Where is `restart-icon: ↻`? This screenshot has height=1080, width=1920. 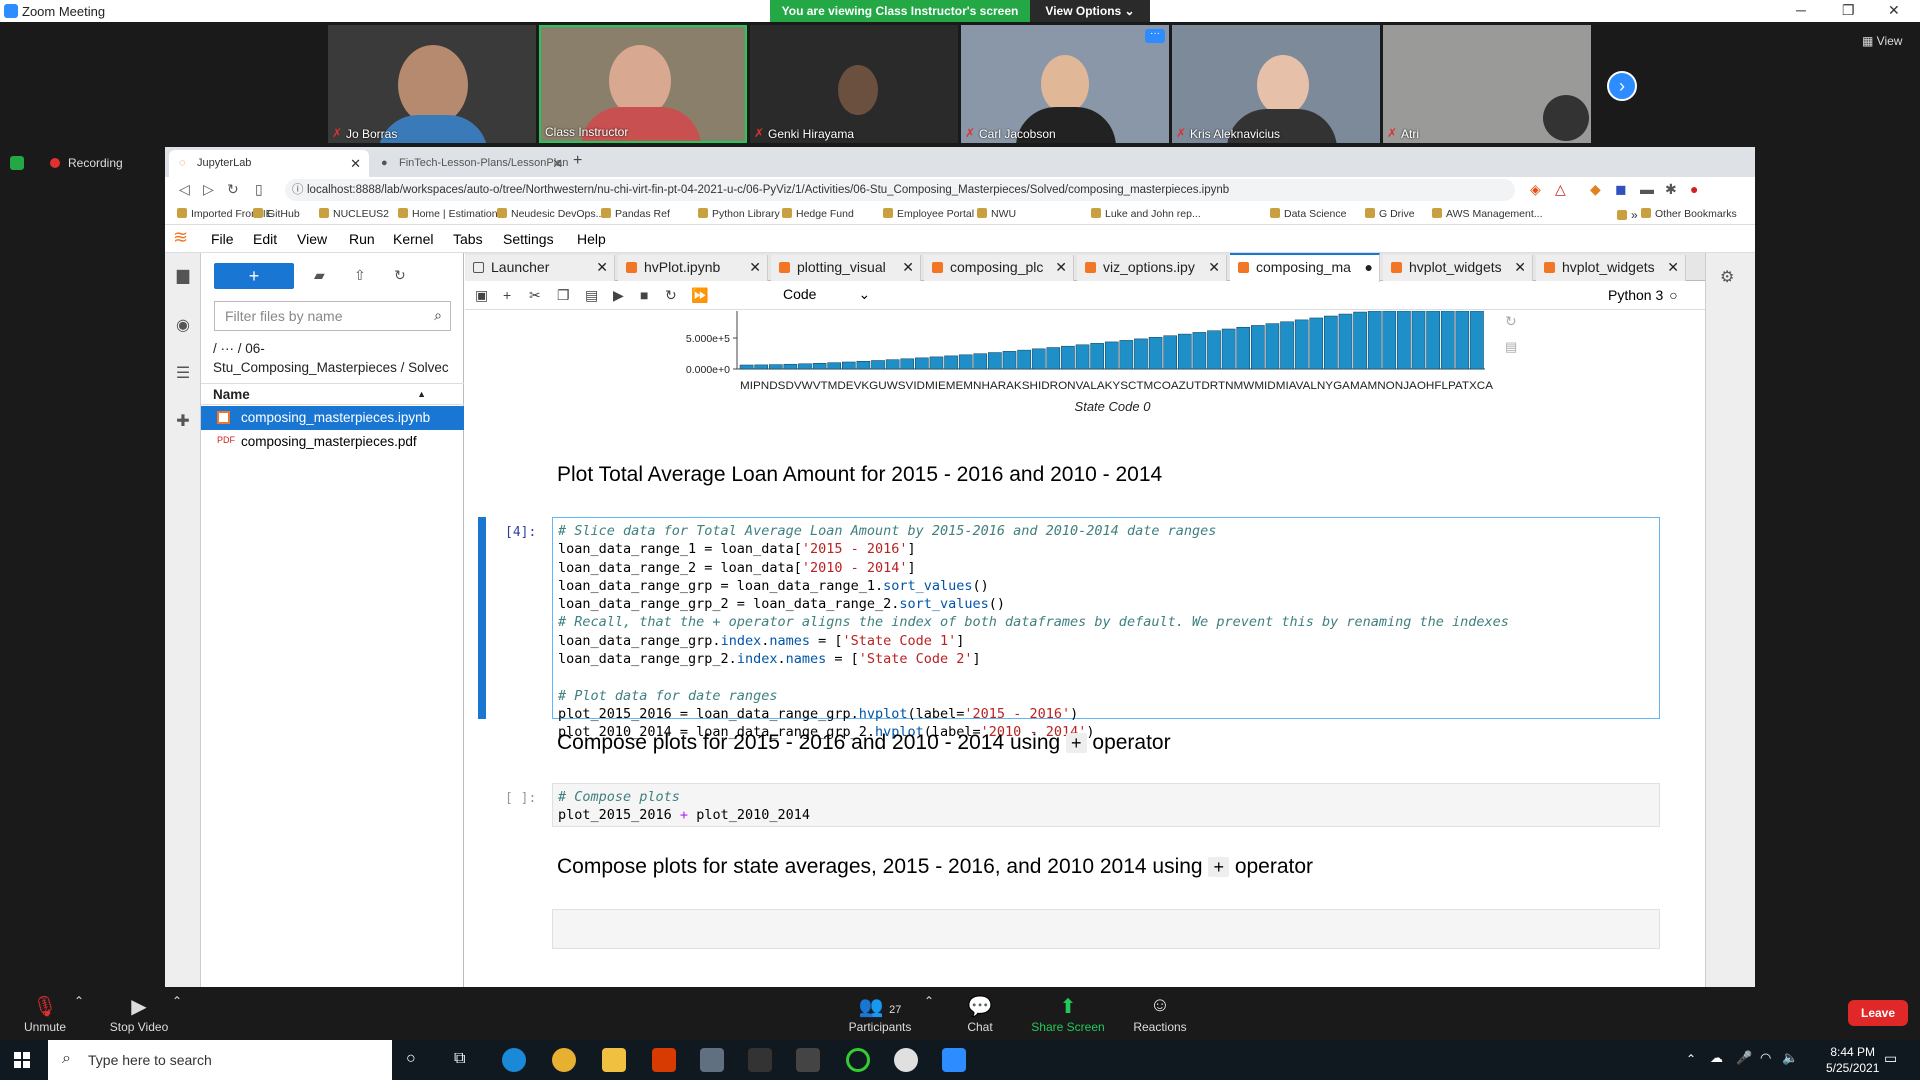 restart-icon: ↻ is located at coordinates (671, 295).